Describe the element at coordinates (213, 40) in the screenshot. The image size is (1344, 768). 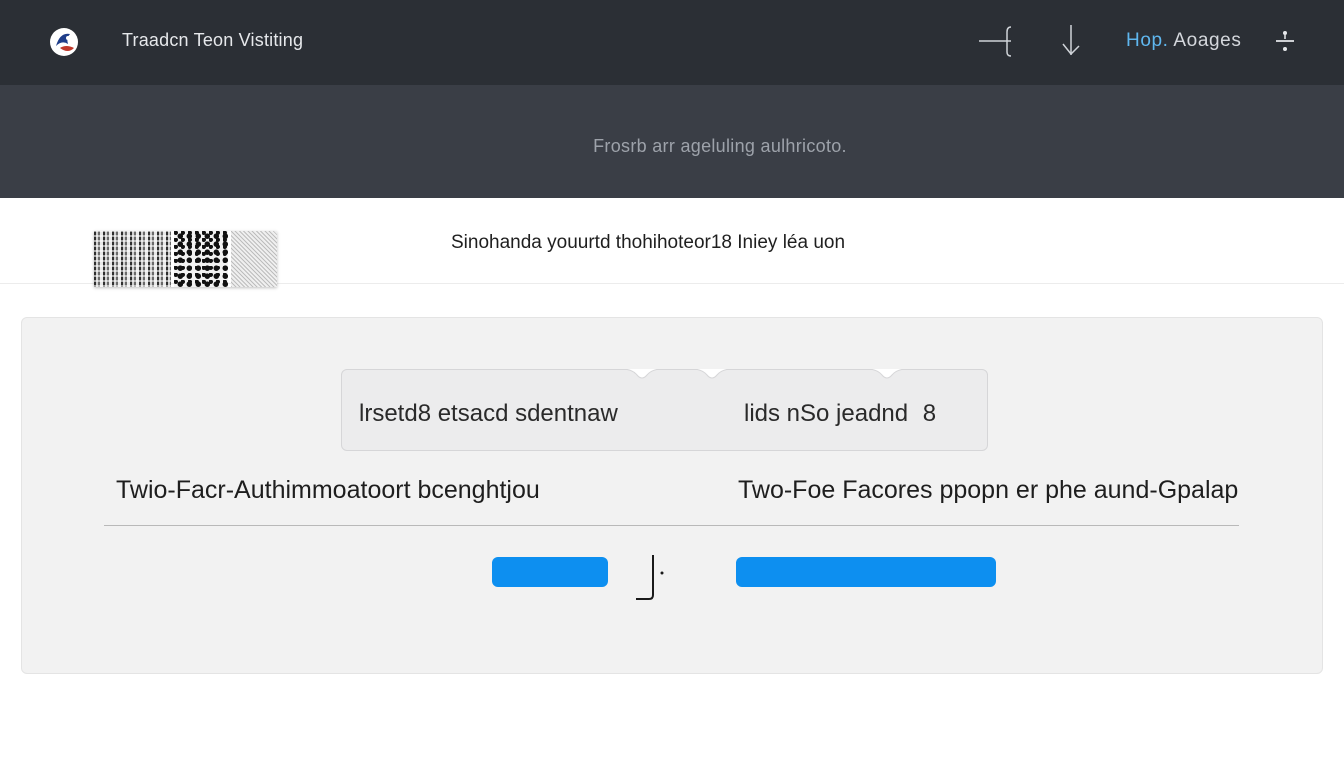
I see `app-title: Traadcn Teon Vistiting` at that location.